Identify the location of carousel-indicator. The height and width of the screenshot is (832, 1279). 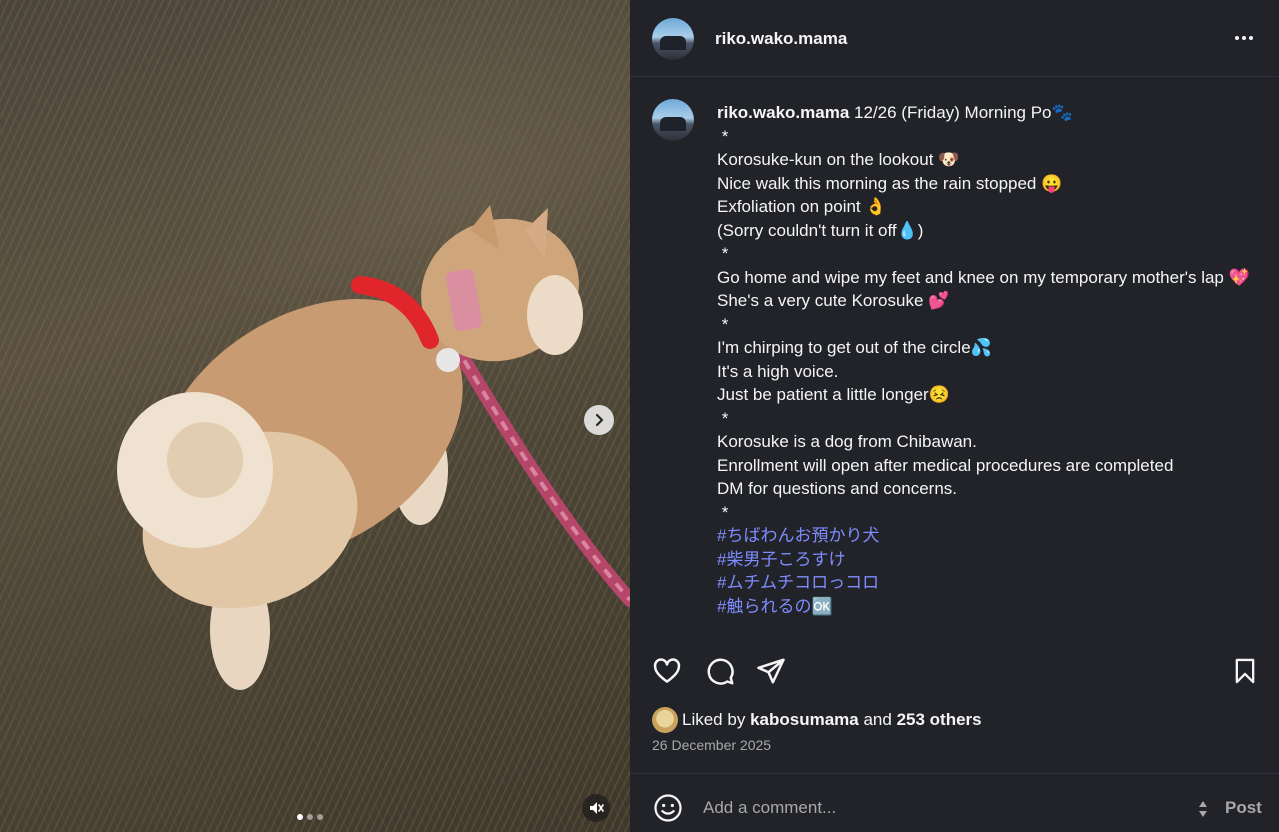
(310, 817).